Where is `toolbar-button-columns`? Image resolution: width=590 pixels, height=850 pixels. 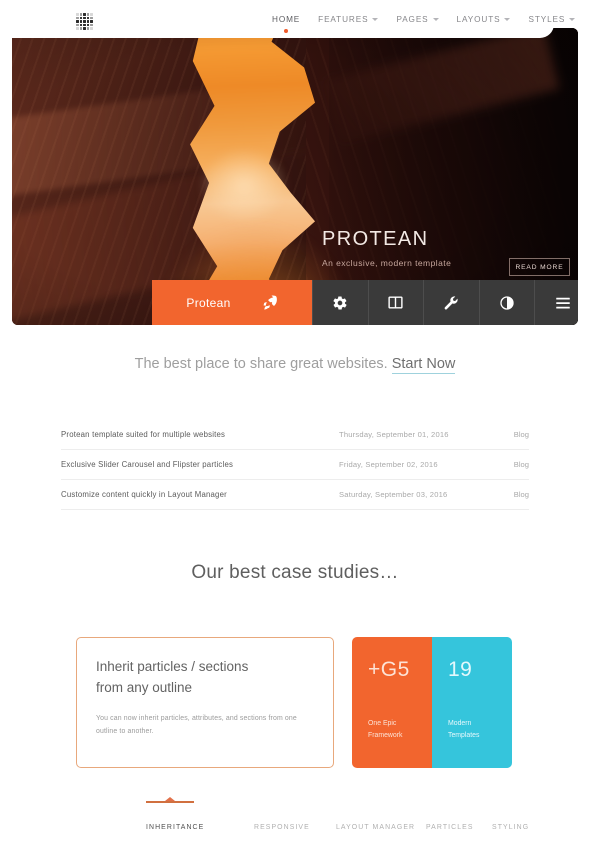
toolbar-button-columns is located at coordinates (395, 302).